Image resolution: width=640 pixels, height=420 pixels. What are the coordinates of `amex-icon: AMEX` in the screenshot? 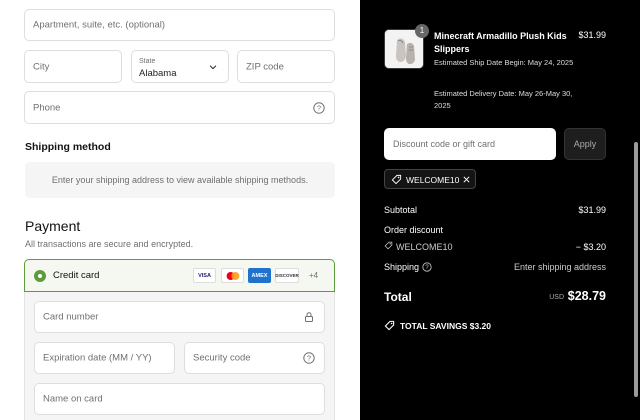 It's located at (259, 275).